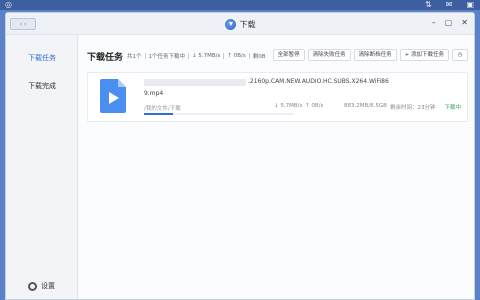 This screenshot has height=300, width=480. Describe the element at coordinates (113, 96) in the screenshot. I see `video-file-icon` at that location.